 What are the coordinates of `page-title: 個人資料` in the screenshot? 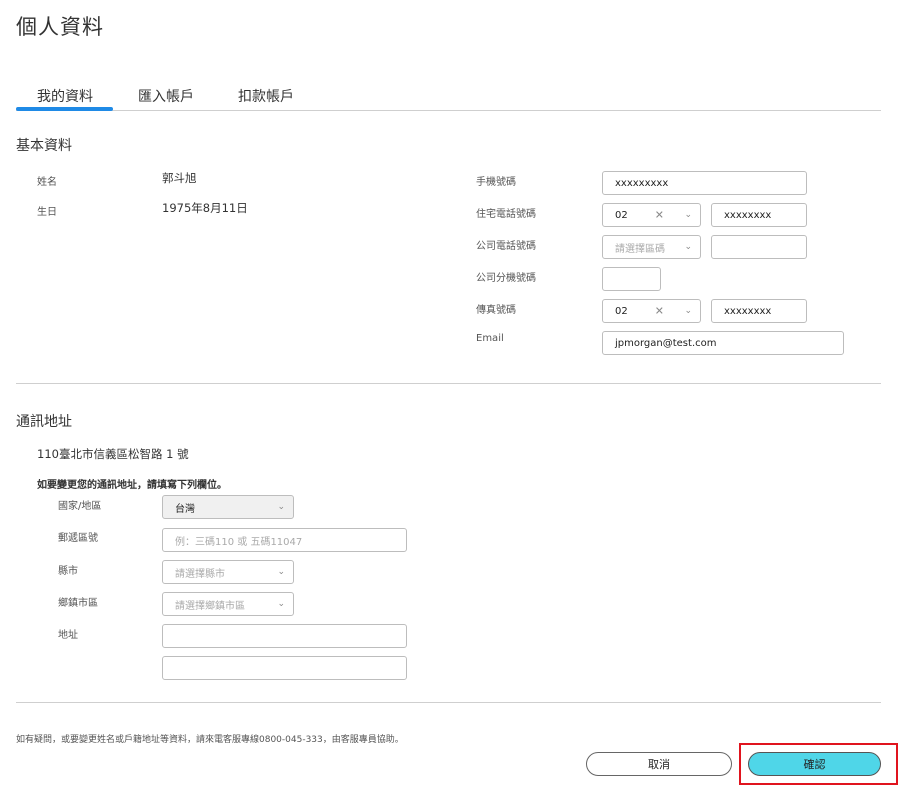 It's located at (60, 27).